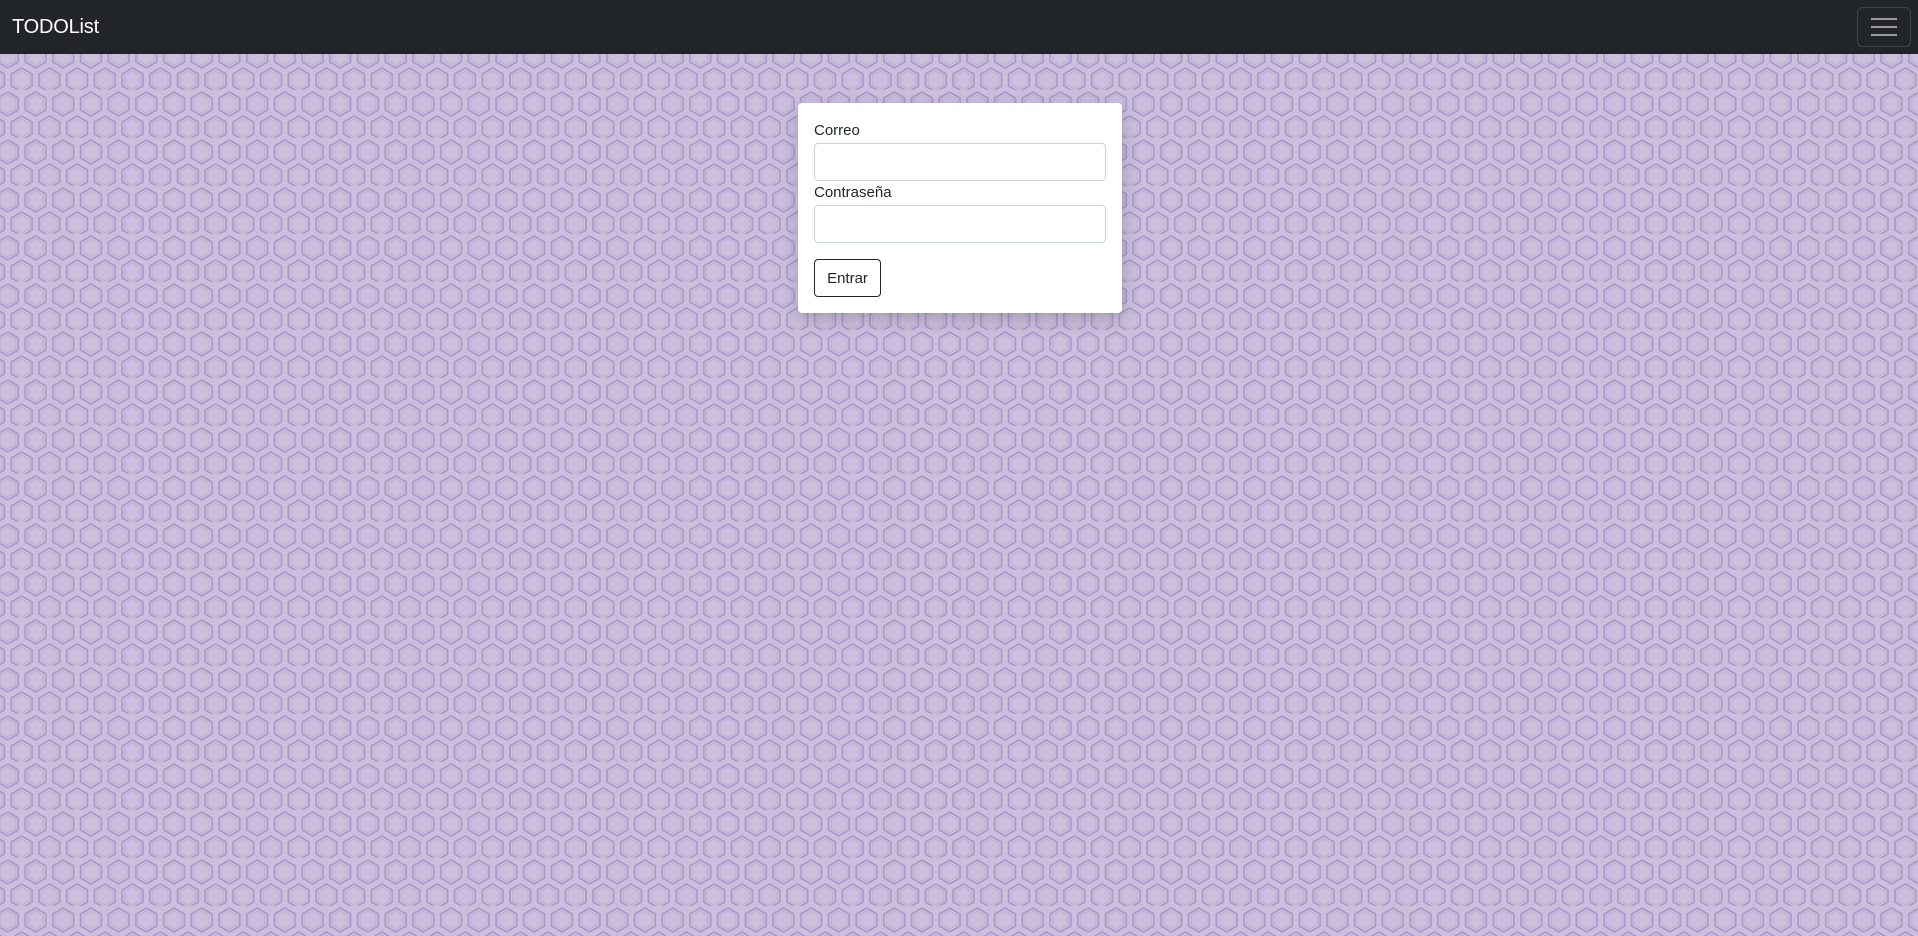 The height and width of the screenshot is (936, 1918). I want to click on navbar-toggler-button, so click(1884, 27).